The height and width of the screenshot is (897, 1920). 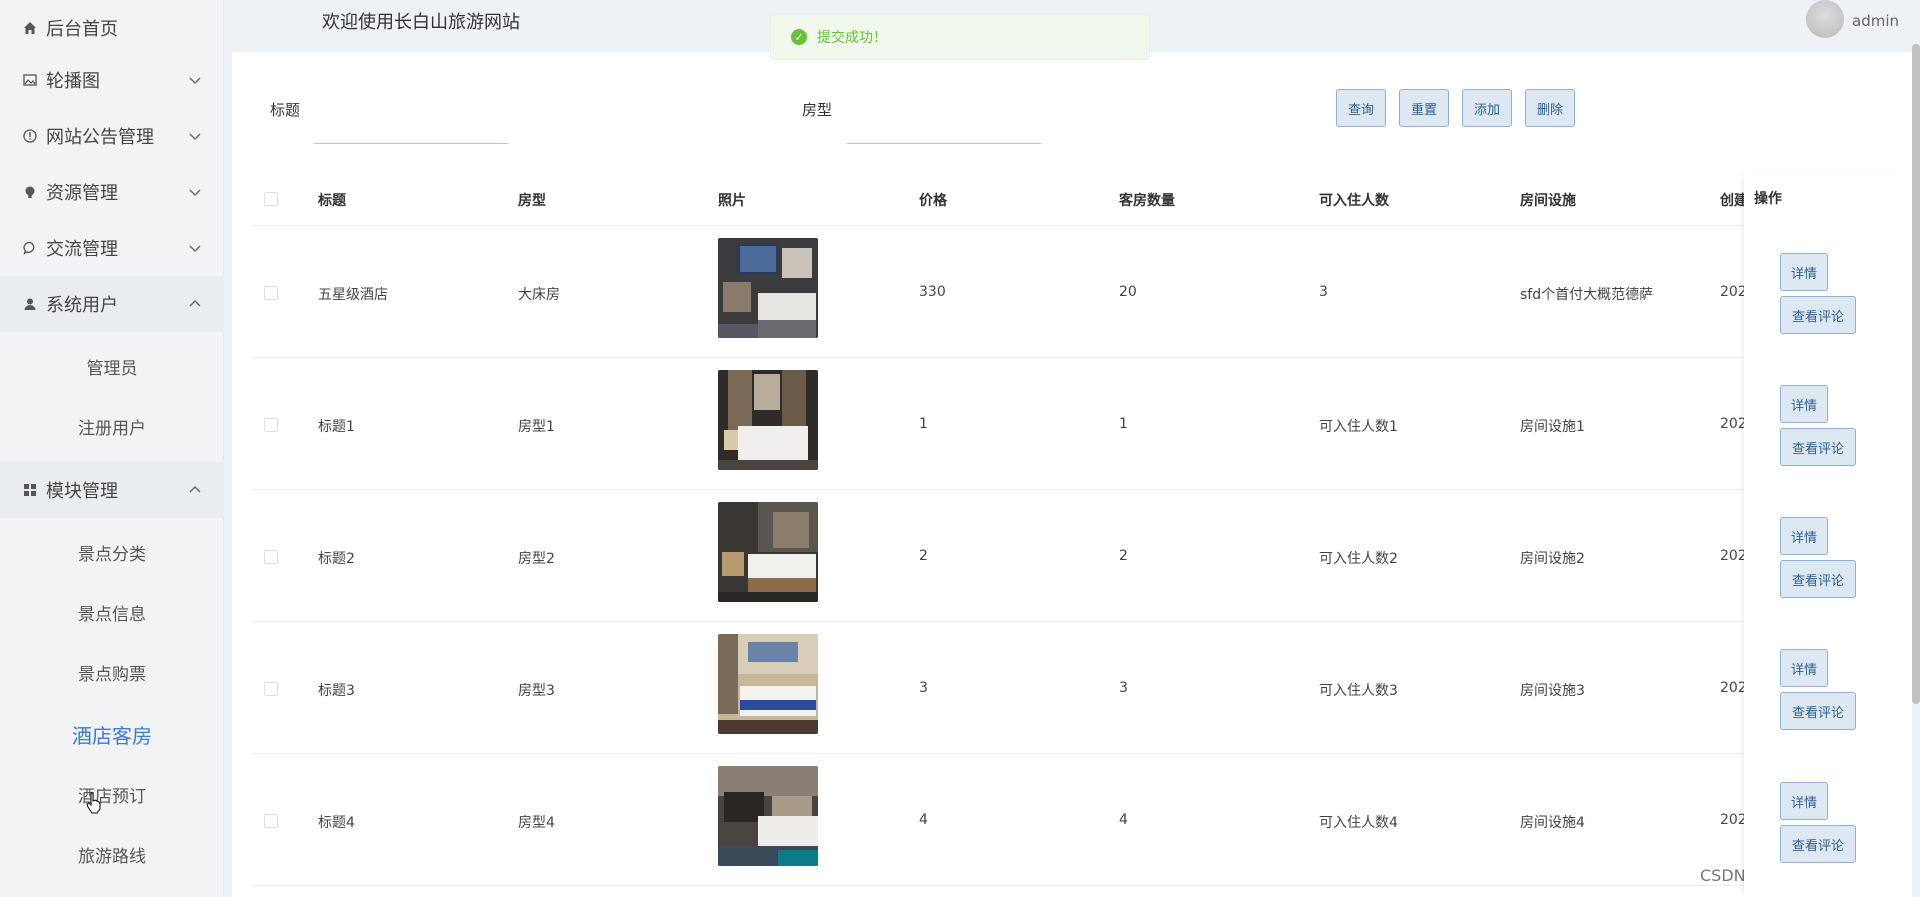 What do you see at coordinates (923, 820) in the screenshot?
I see `cell-price: 4` at bounding box center [923, 820].